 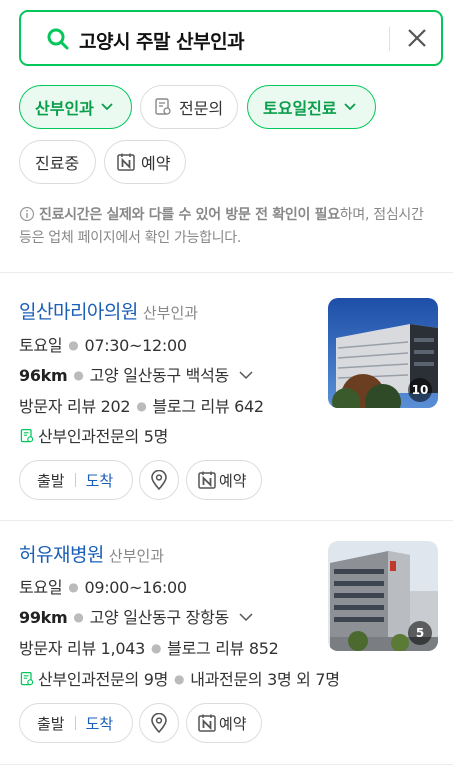 I want to click on search-bar: 고양시 주말 산부인과, so click(x=231, y=38).